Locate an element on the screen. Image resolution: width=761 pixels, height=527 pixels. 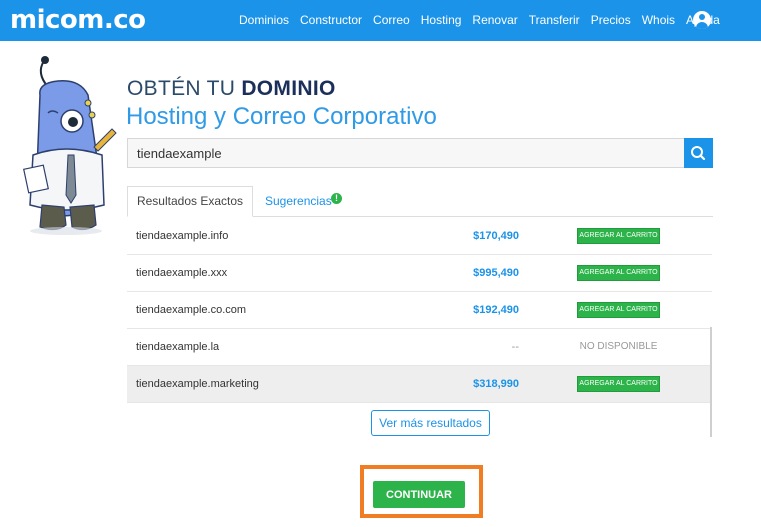
nav-item-correo: Correo is located at coordinates (391, 20).